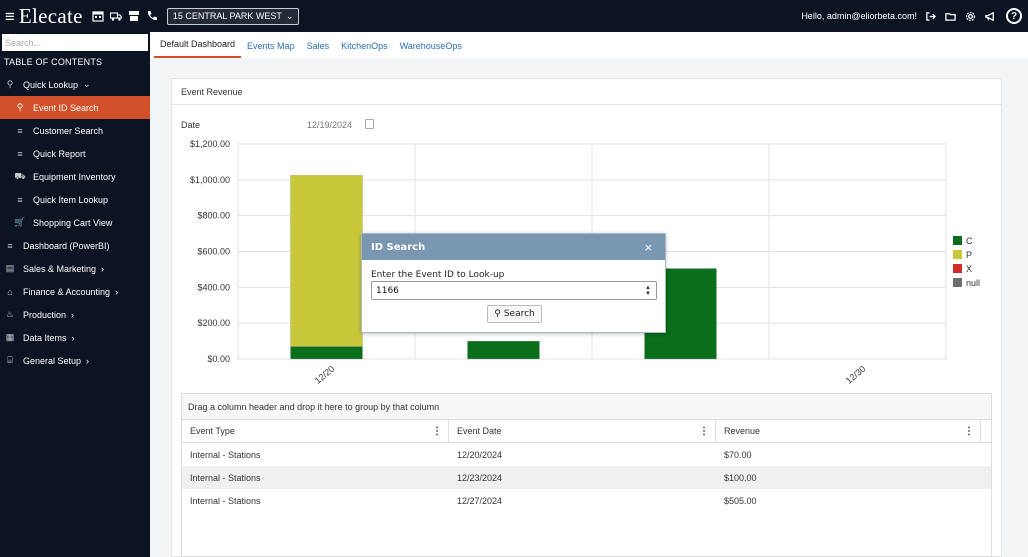 The height and width of the screenshot is (557, 1028). I want to click on y-tick-label: $800.00, so click(213, 216).